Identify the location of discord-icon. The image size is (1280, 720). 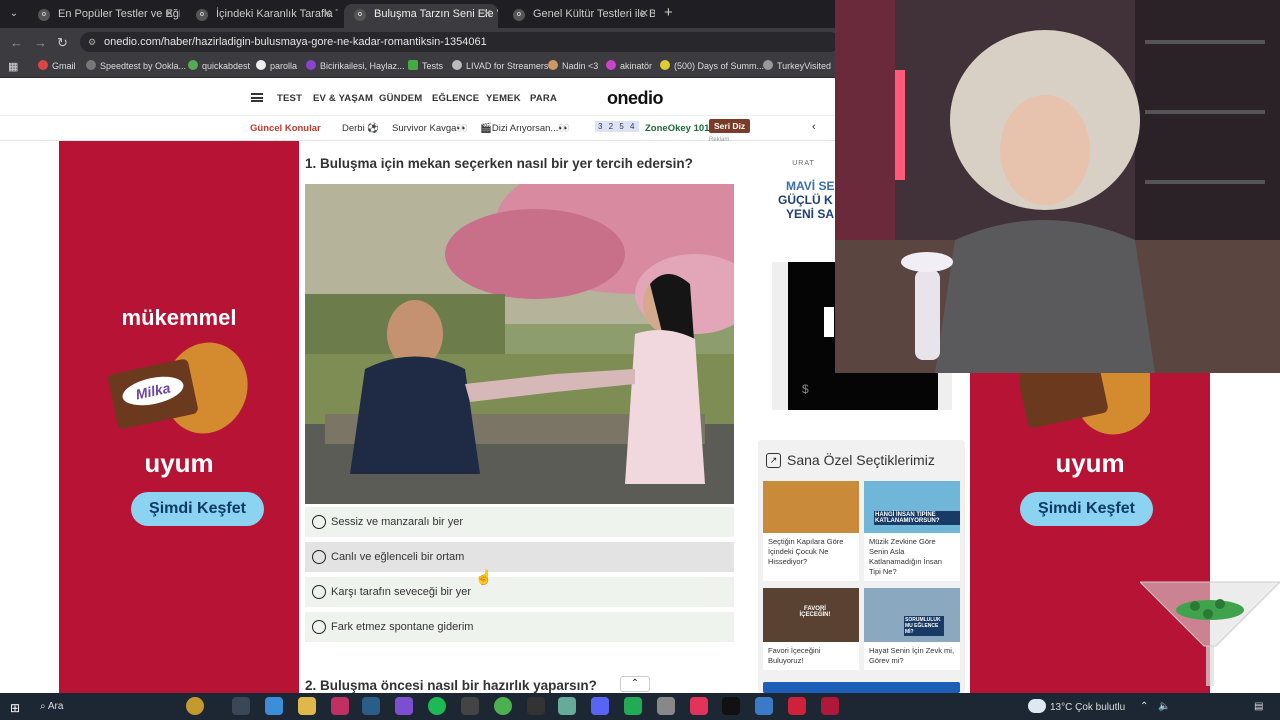
(600, 706).